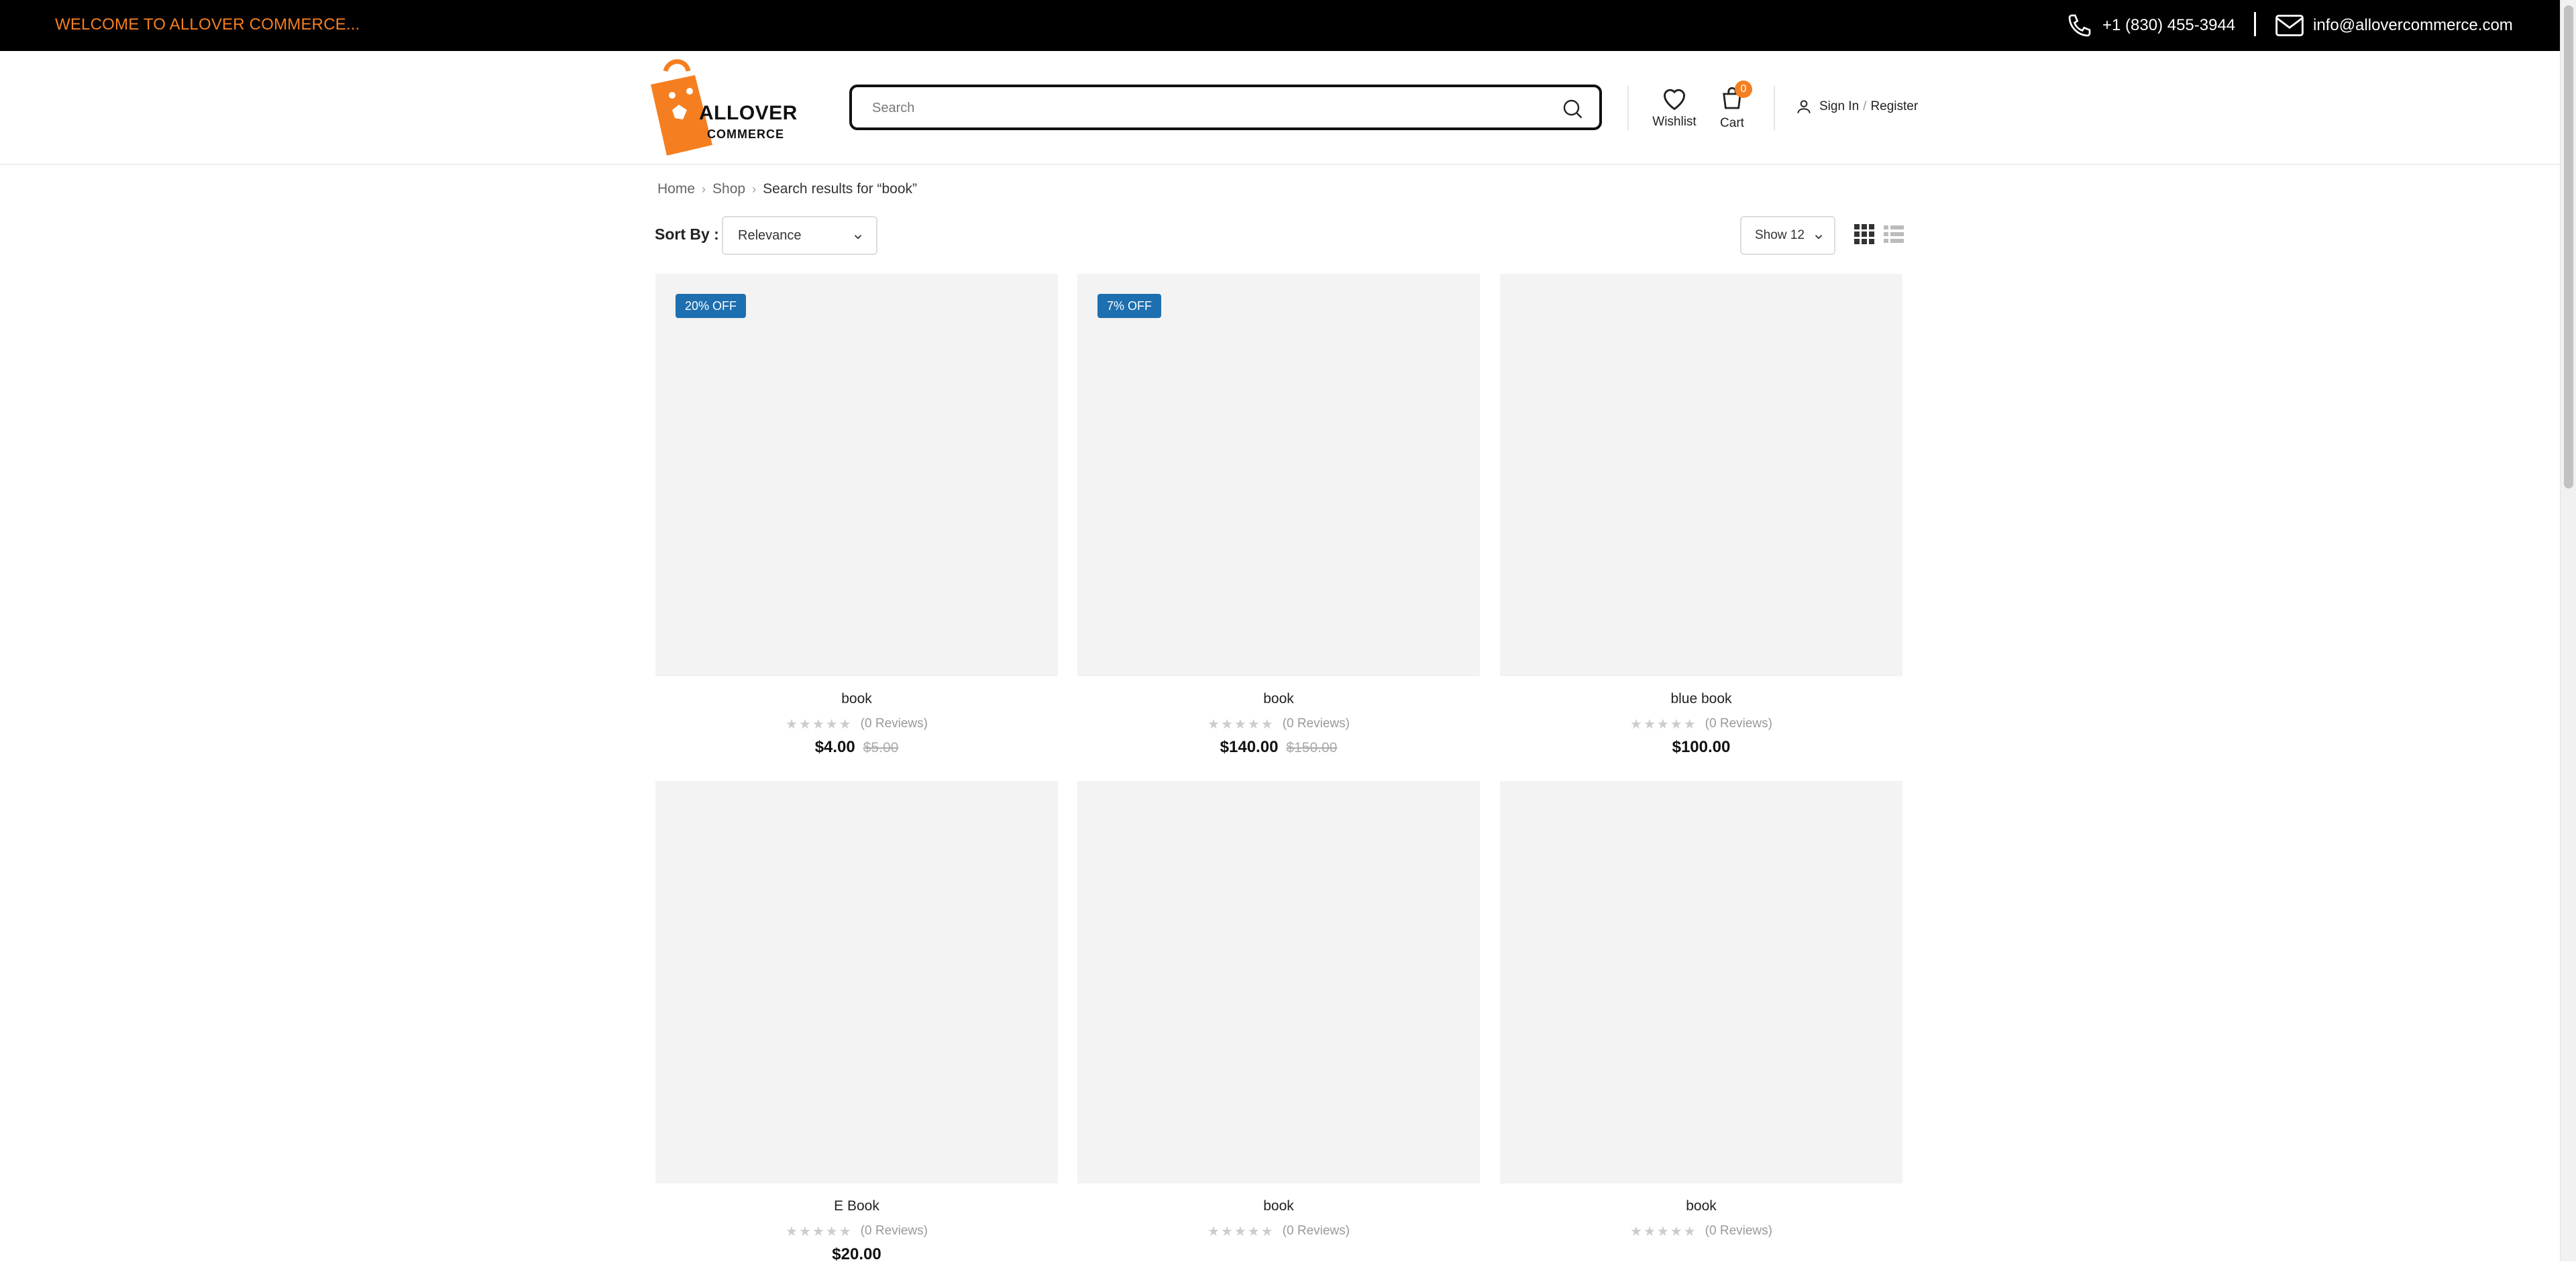  I want to click on grid-view-button, so click(1864, 234).